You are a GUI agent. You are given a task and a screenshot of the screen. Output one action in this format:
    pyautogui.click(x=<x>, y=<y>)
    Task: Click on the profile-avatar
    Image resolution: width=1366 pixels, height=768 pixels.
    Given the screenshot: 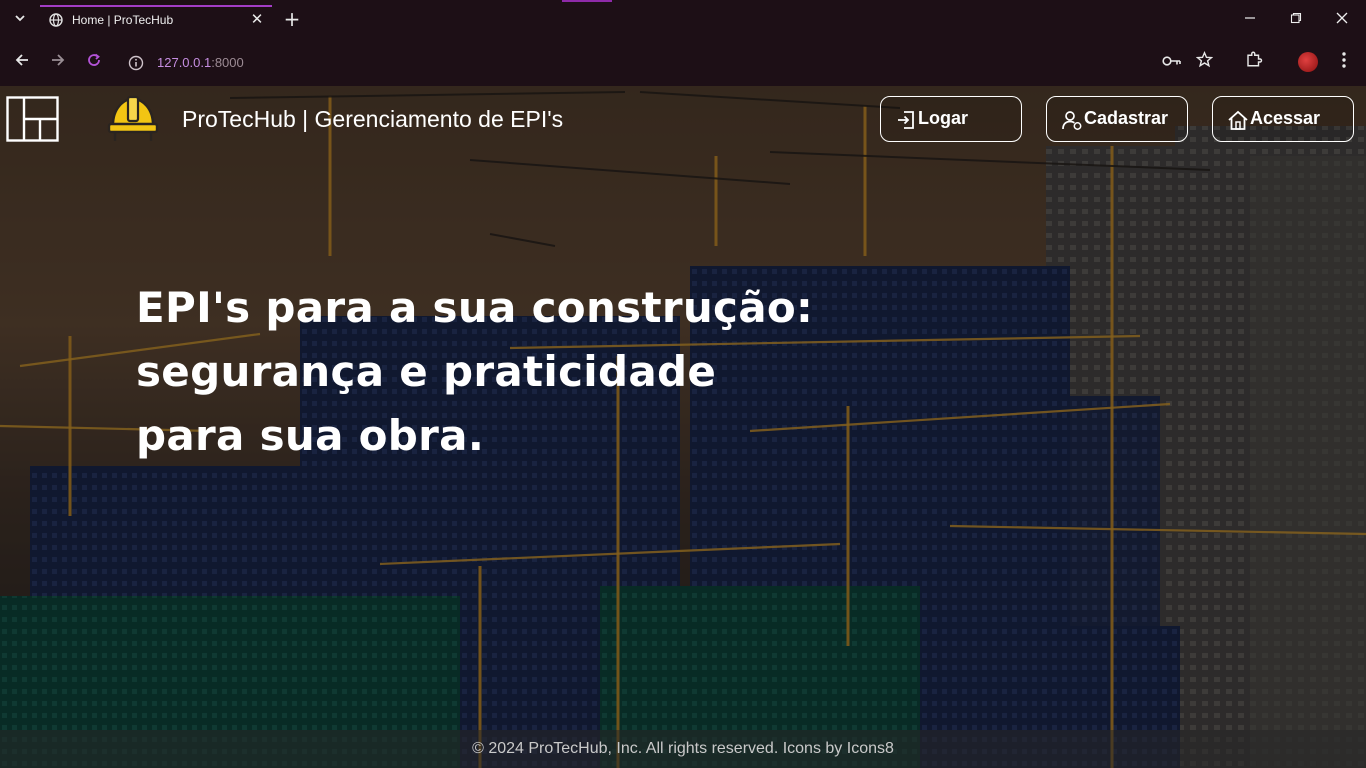 What is the action you would take?
    pyautogui.click(x=1308, y=62)
    